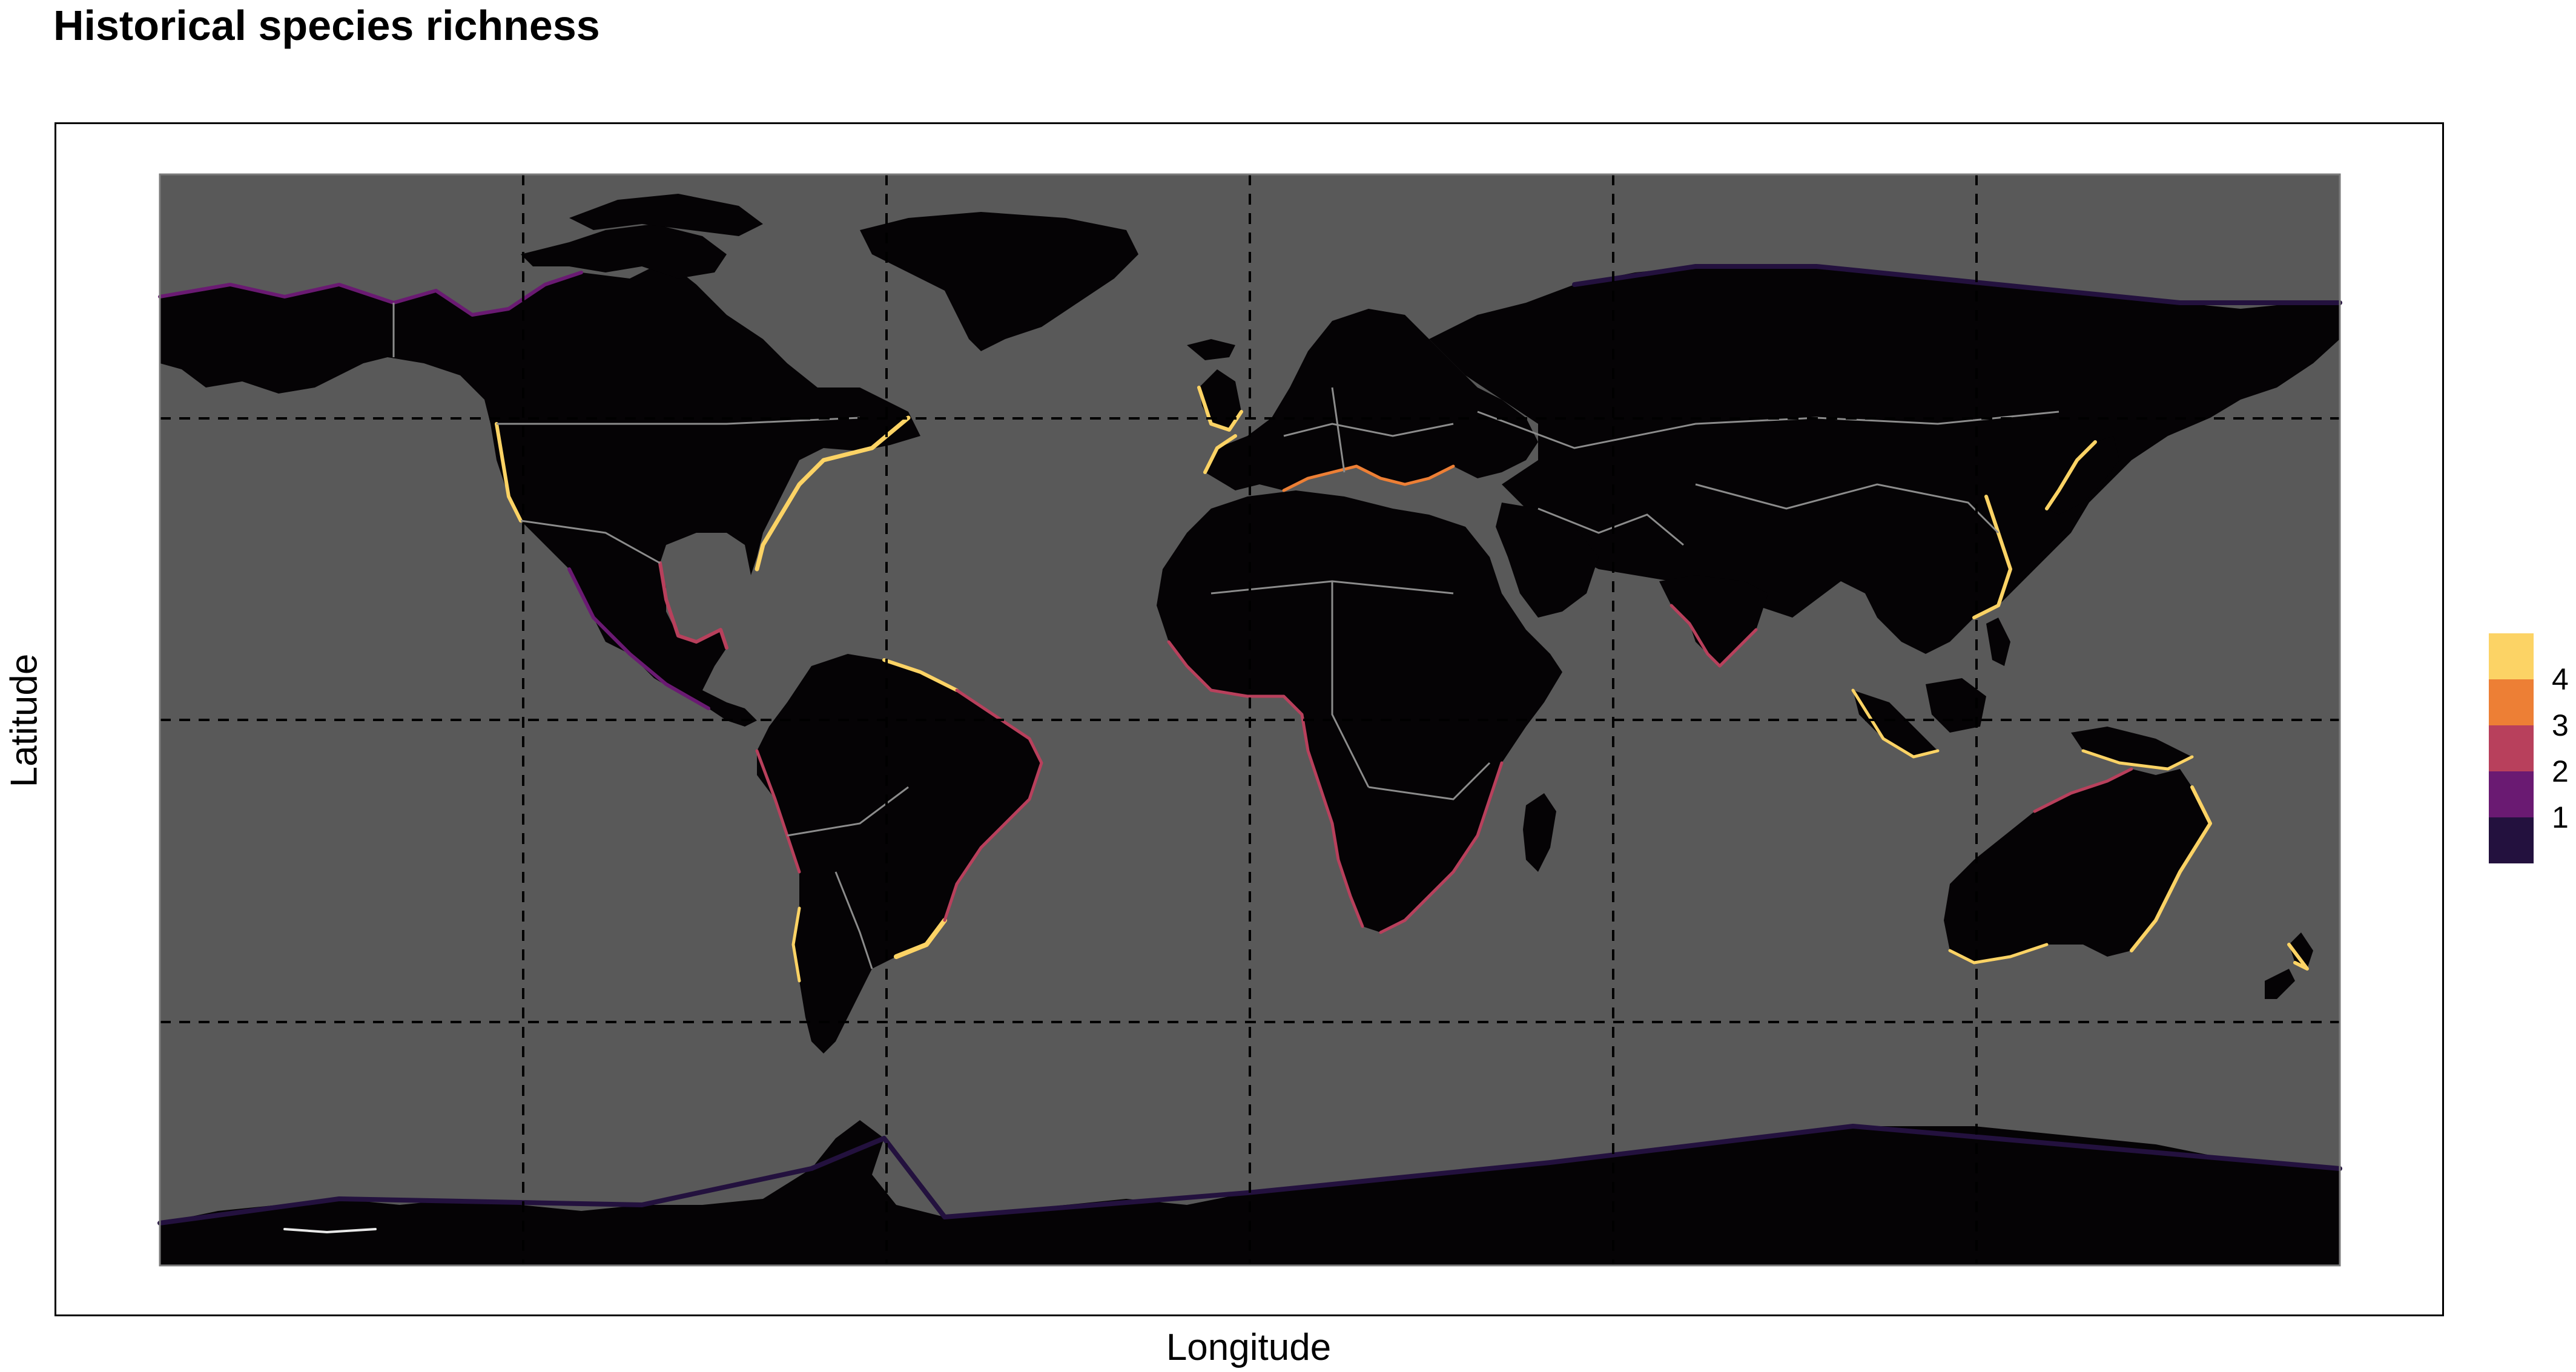 The width and height of the screenshot is (2576, 1372). Describe the element at coordinates (2560, 771) in the screenshot. I see `legend-label: 2` at that location.